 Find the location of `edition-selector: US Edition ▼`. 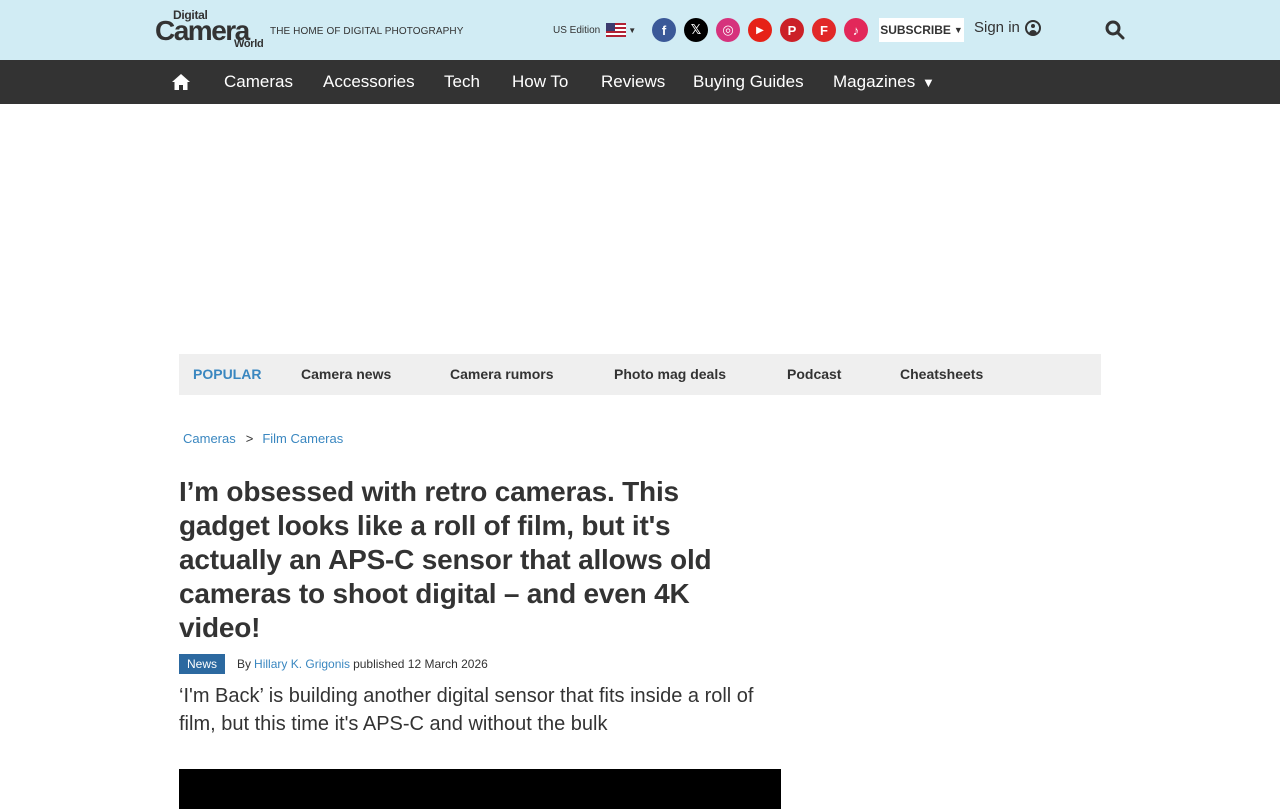

edition-selector: US Edition ▼ is located at coordinates (594, 30).